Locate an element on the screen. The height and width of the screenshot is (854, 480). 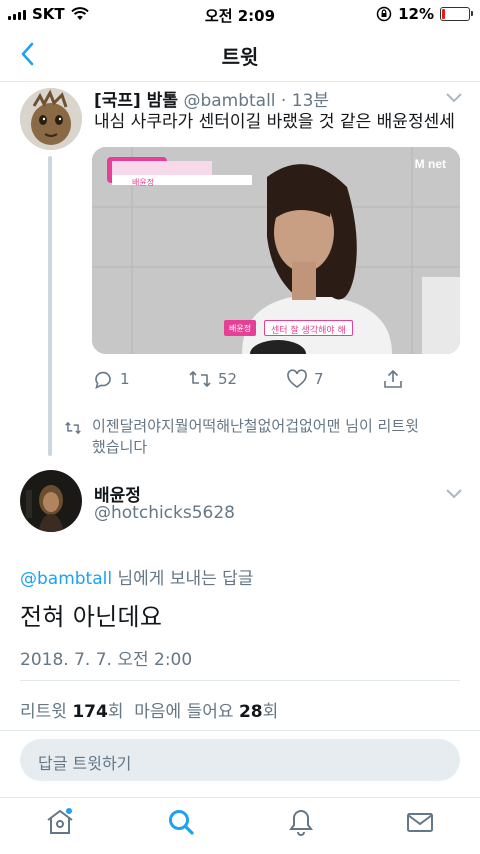
replying-to: @bambtall 님에게 보내는 답글 is located at coordinates (136, 576).